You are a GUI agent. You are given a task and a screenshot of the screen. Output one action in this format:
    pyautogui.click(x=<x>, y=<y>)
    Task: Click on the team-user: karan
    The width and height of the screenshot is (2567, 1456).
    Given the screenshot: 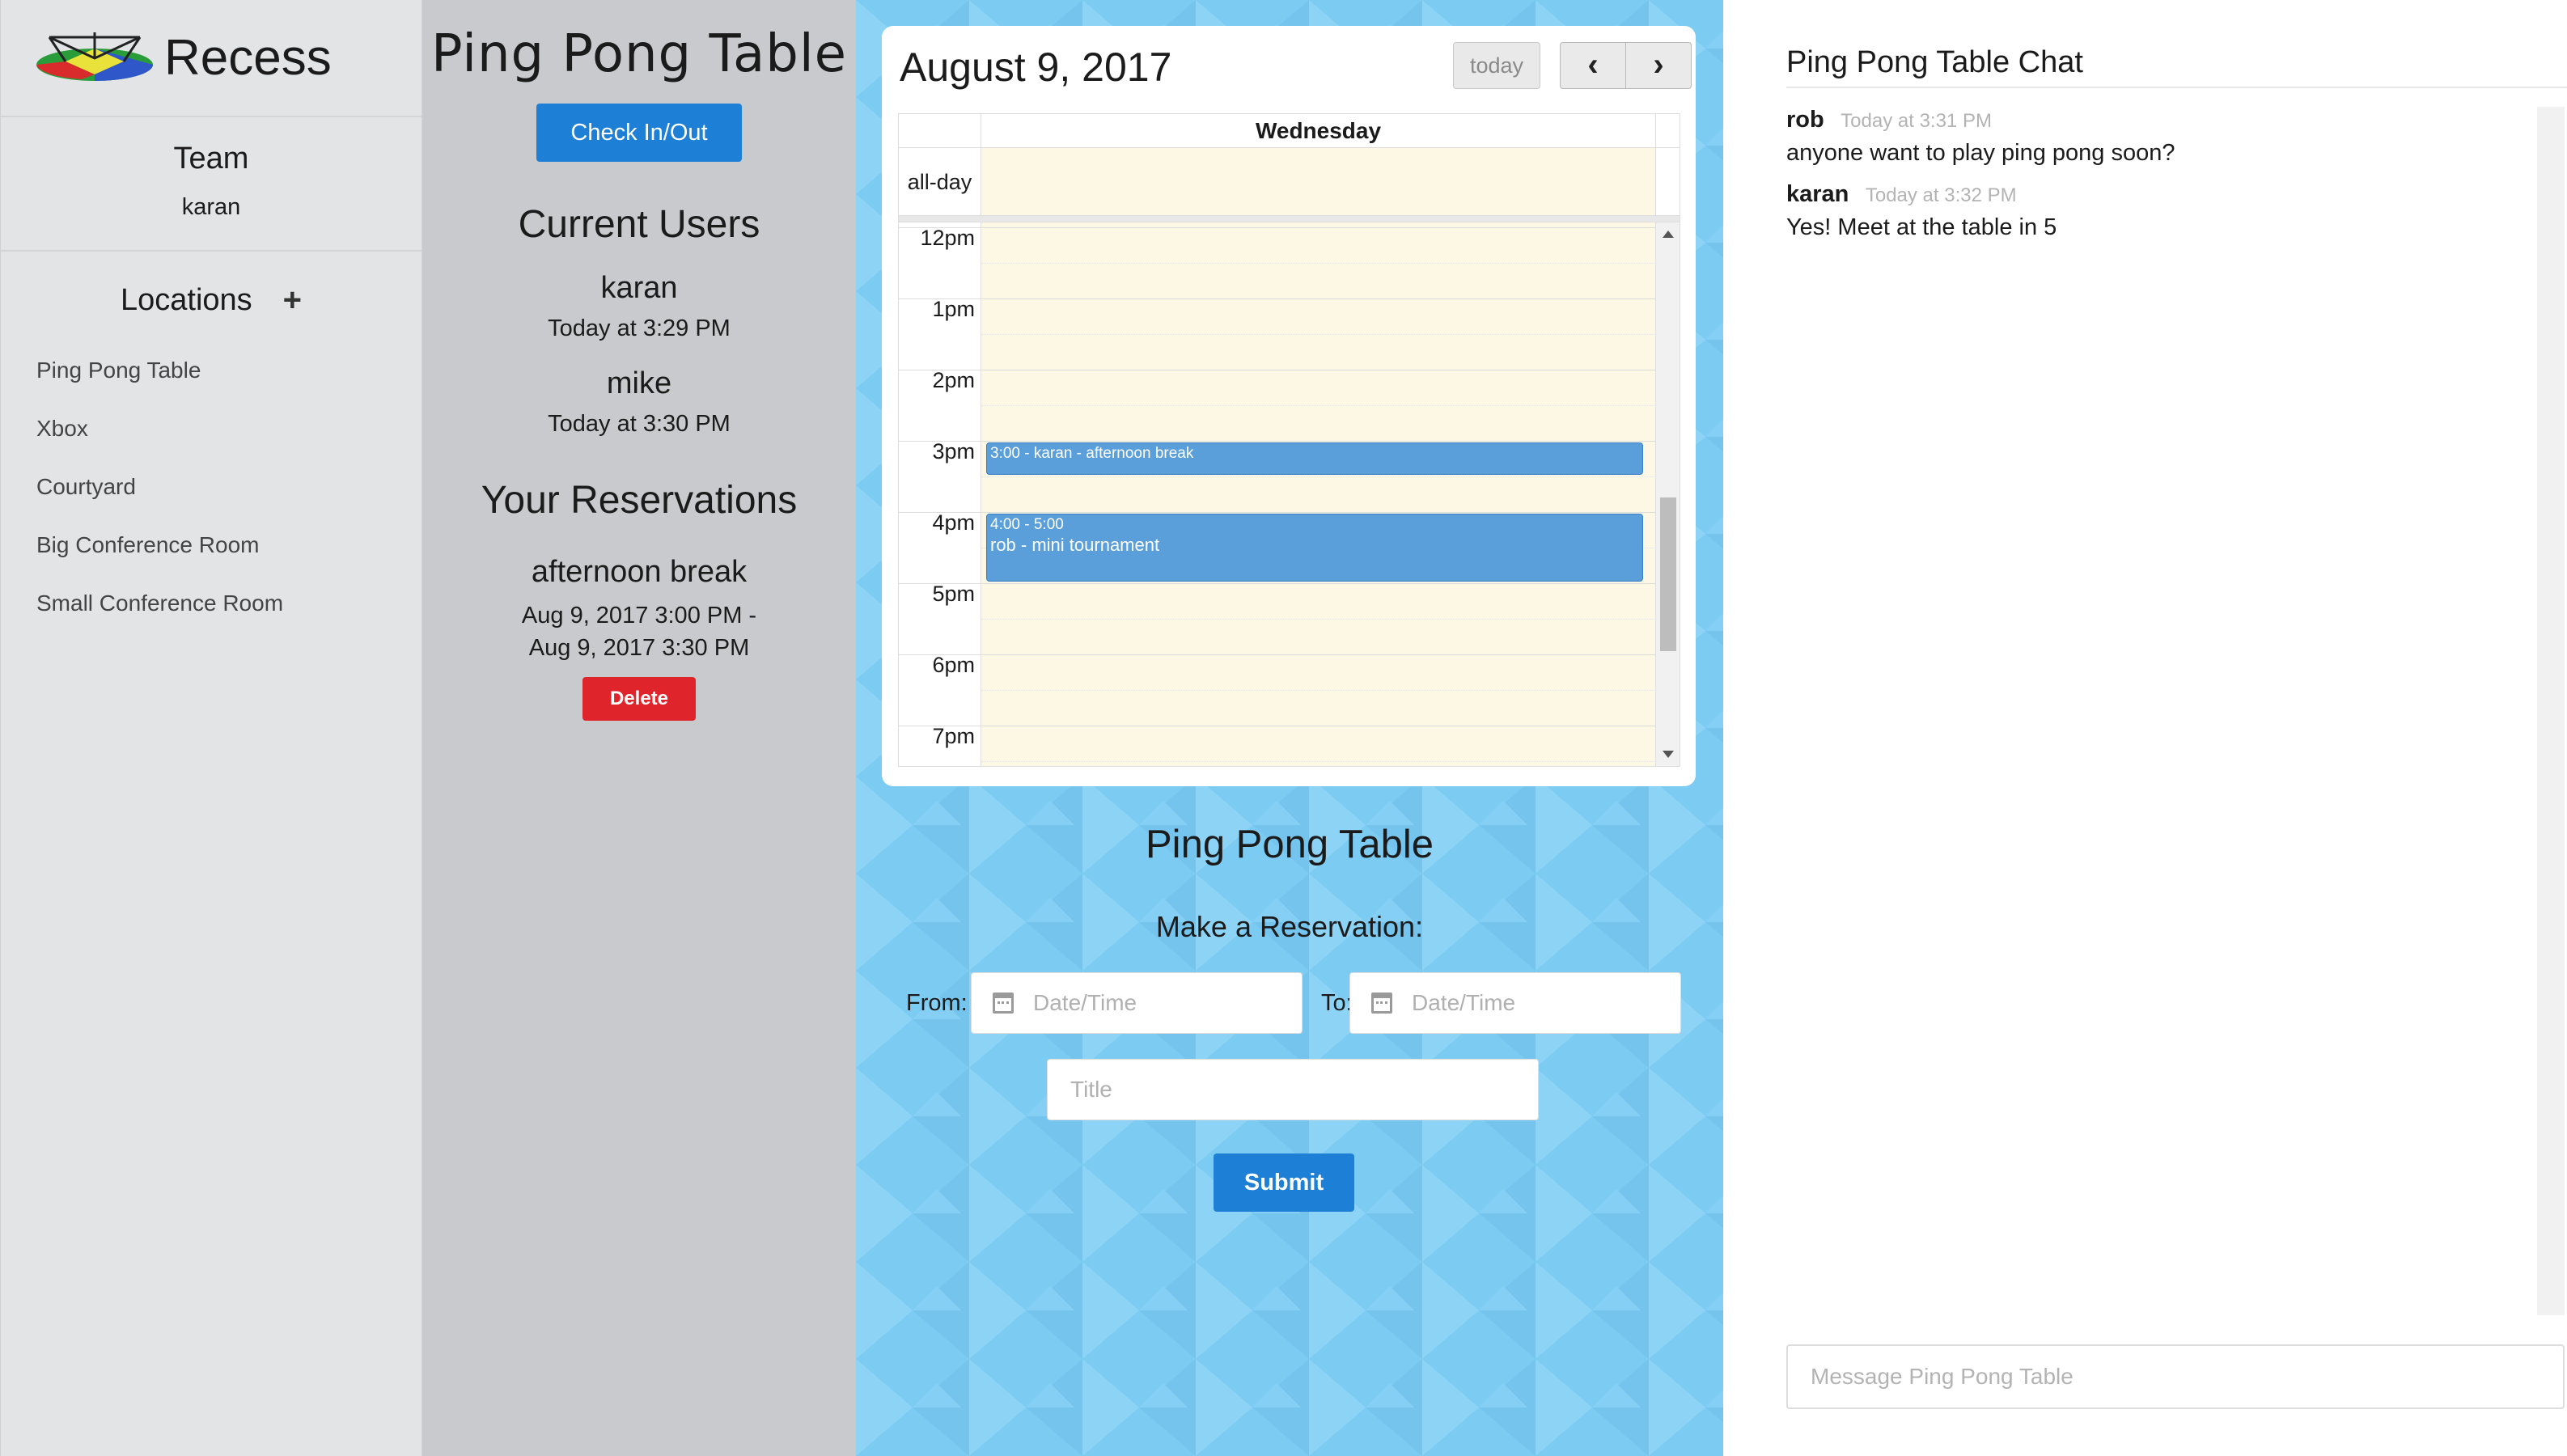 What is the action you would take?
    pyautogui.click(x=211, y=207)
    